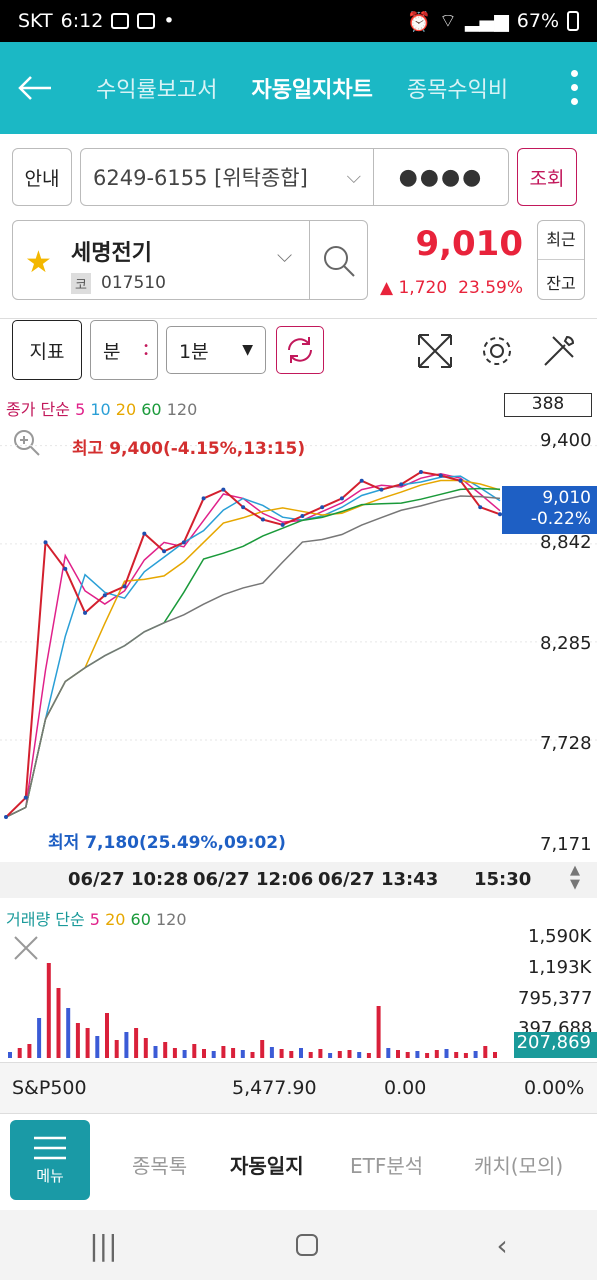 This screenshot has height=1280, width=597. What do you see at coordinates (573, 21) in the screenshot?
I see `battery-icon` at bounding box center [573, 21].